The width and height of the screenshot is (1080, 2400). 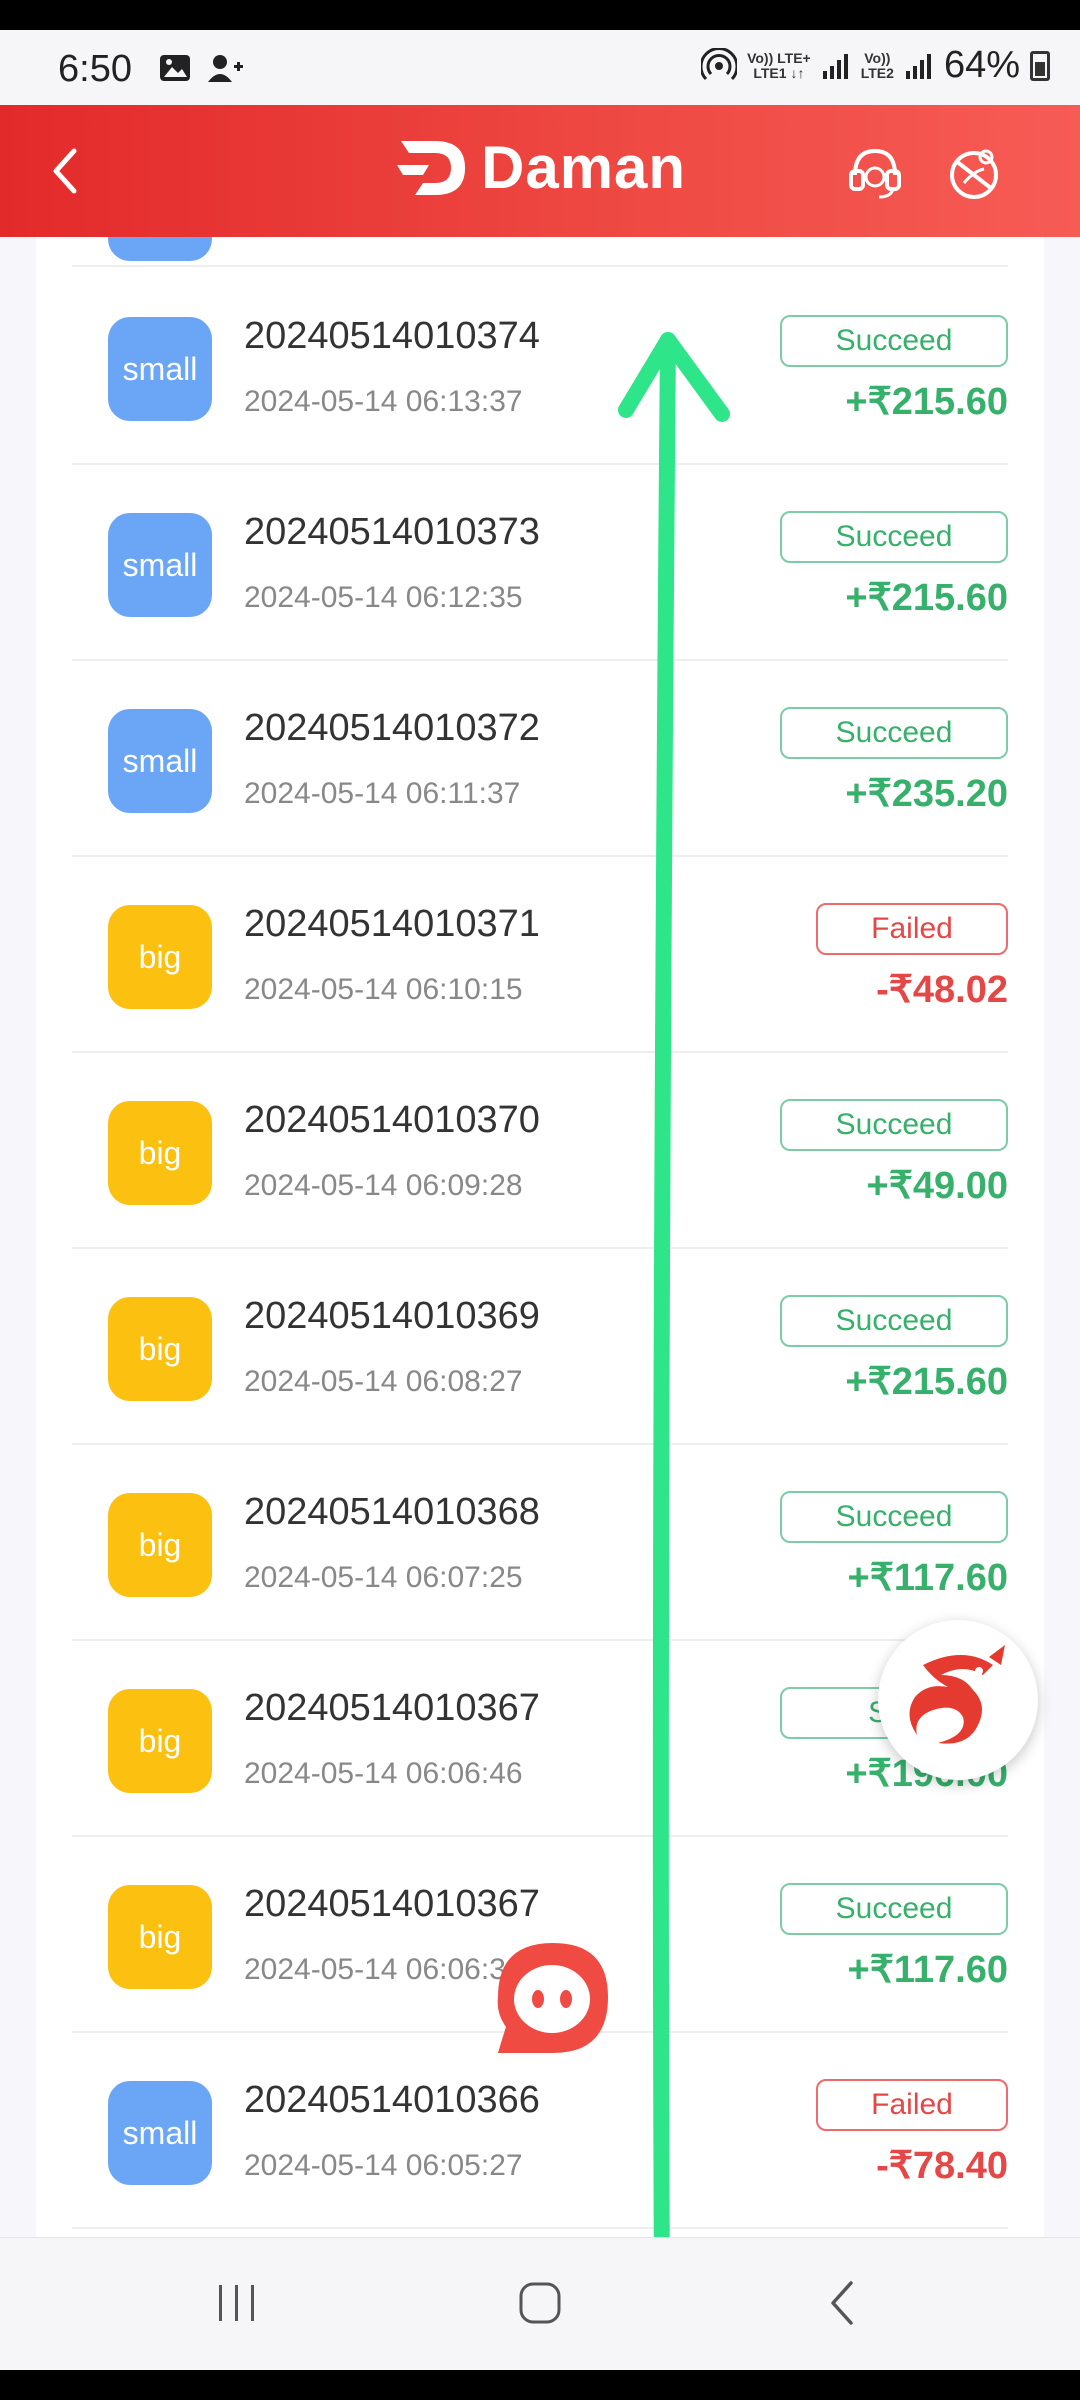 What do you see at coordinates (392, 2100) in the screenshot?
I see `order-number: 20240514010366` at bounding box center [392, 2100].